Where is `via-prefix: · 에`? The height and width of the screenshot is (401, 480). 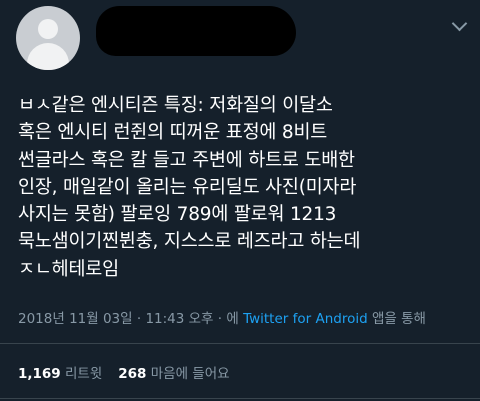 via-prefix: · 에 is located at coordinates (228, 319).